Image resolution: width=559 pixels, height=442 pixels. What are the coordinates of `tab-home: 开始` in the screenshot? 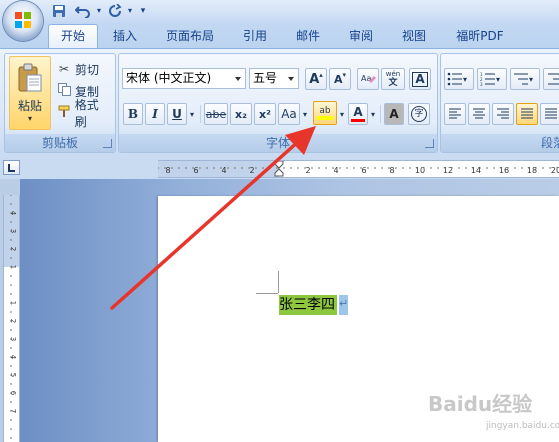 It's located at (73, 36).